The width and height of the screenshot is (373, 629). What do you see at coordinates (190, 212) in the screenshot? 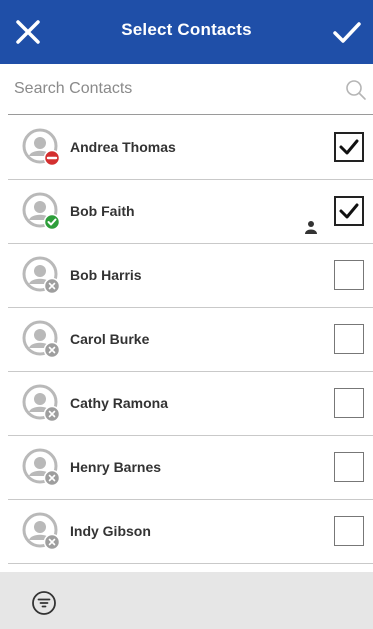
I see `contact-row: Bob Faith` at bounding box center [190, 212].